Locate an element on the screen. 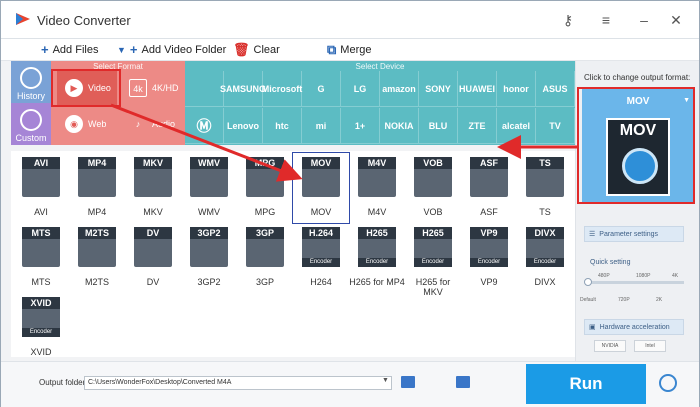  format-thumbnail-icon: MP4 is located at coordinates (97, 177).